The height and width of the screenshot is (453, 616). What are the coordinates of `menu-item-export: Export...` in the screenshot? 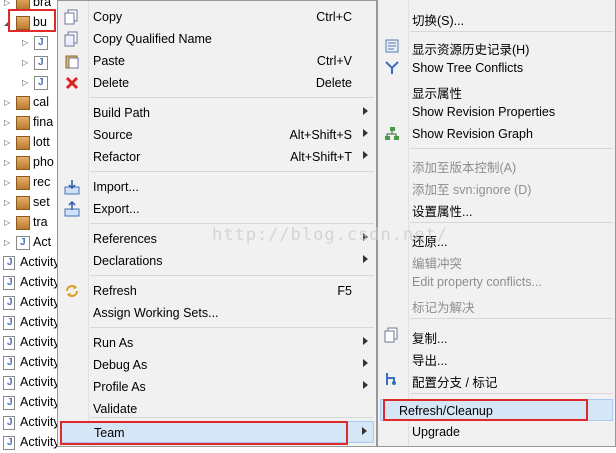 It's located at (217, 209).